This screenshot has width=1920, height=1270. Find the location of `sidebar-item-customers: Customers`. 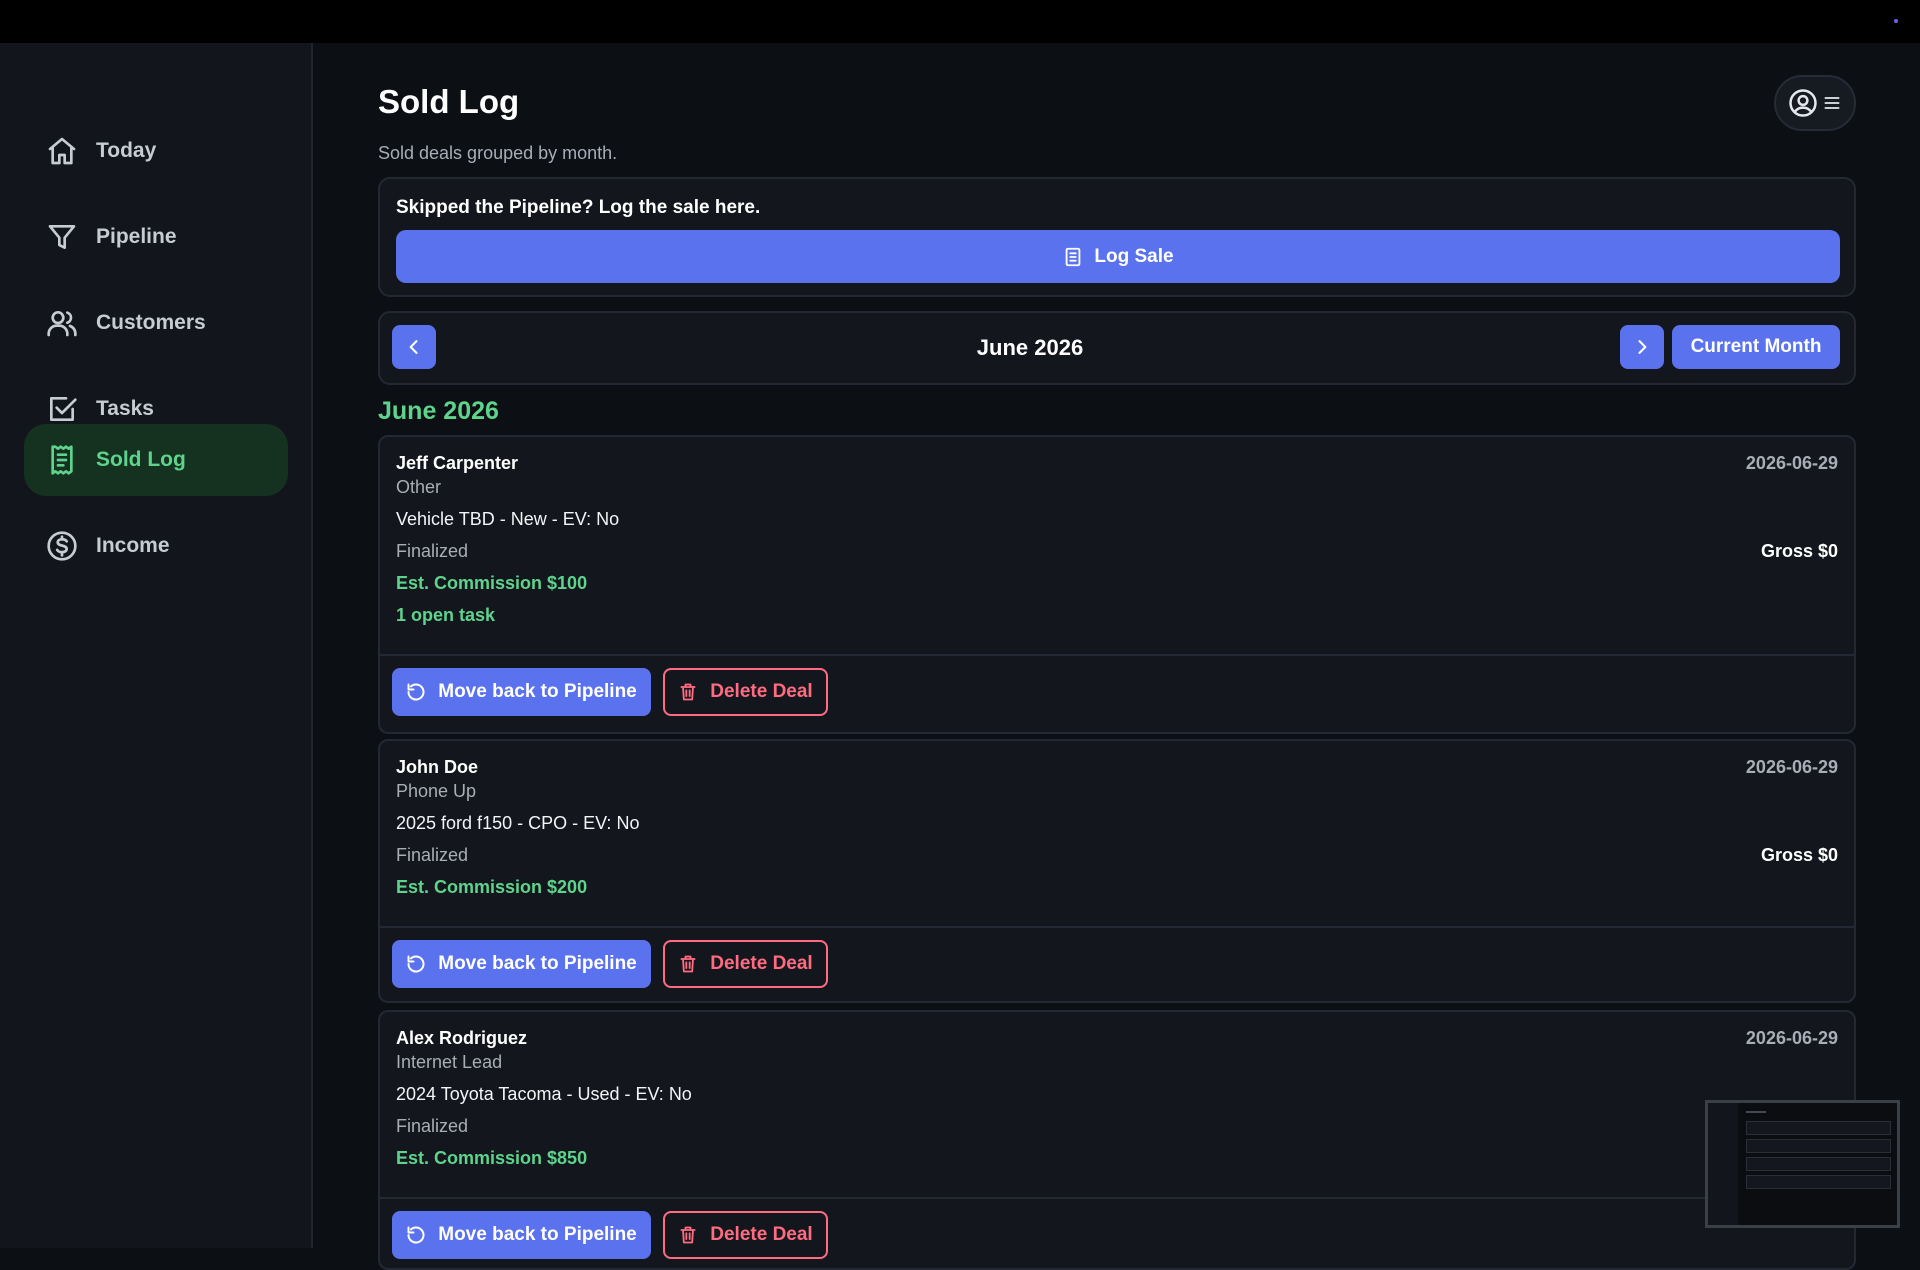

sidebar-item-customers: Customers is located at coordinates (156, 323).